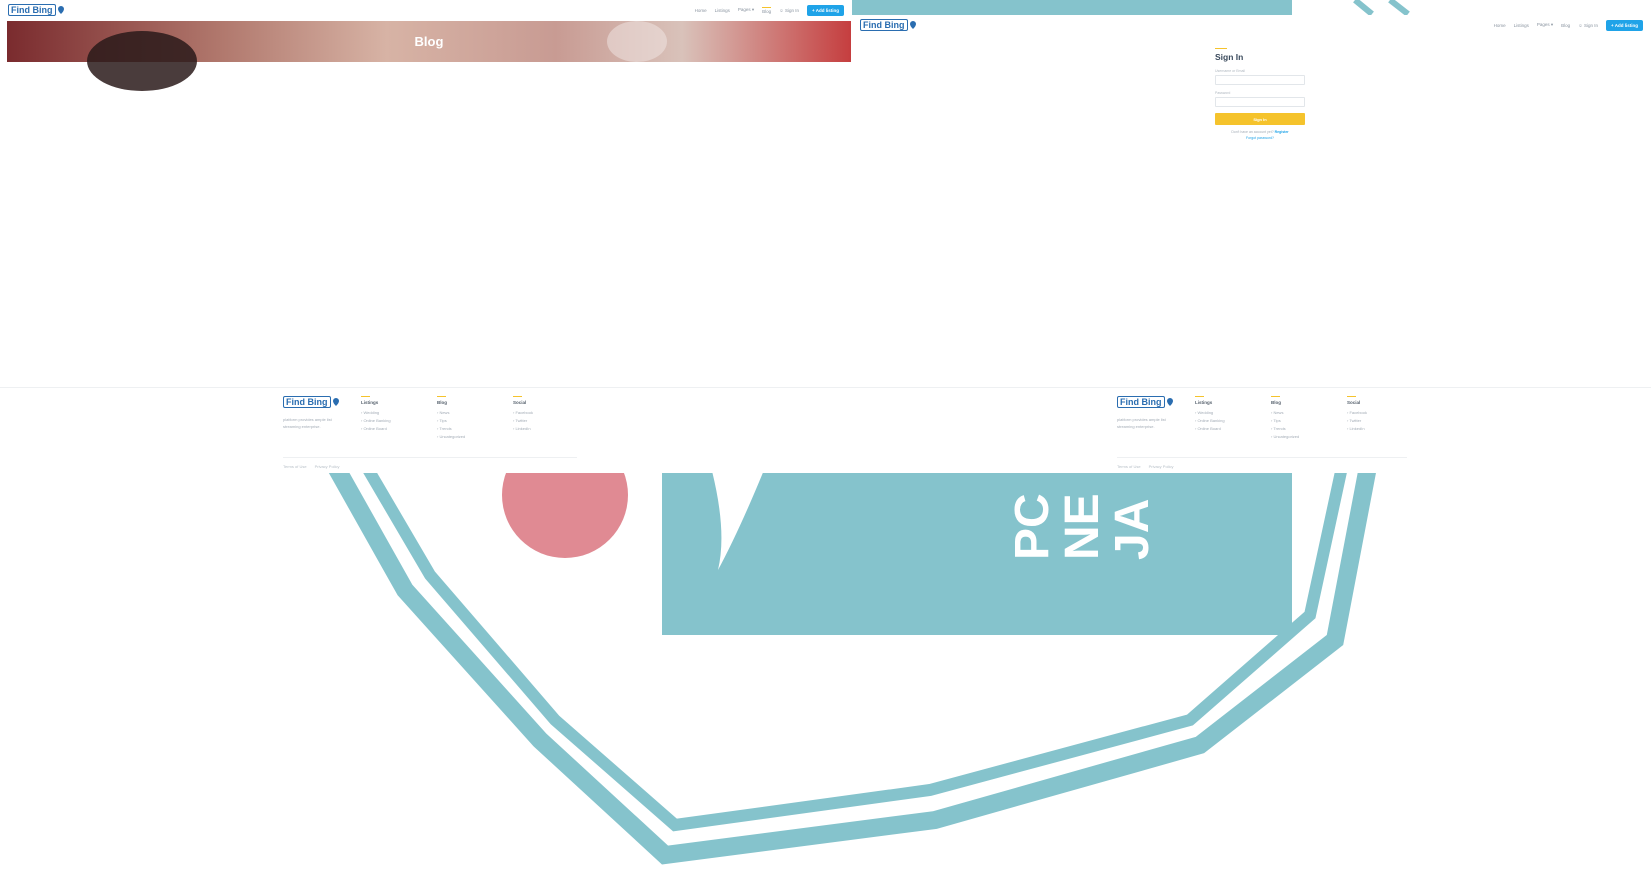 The width and height of the screenshot is (1651, 887). I want to click on username-label: Username or Email, so click(1230, 71).